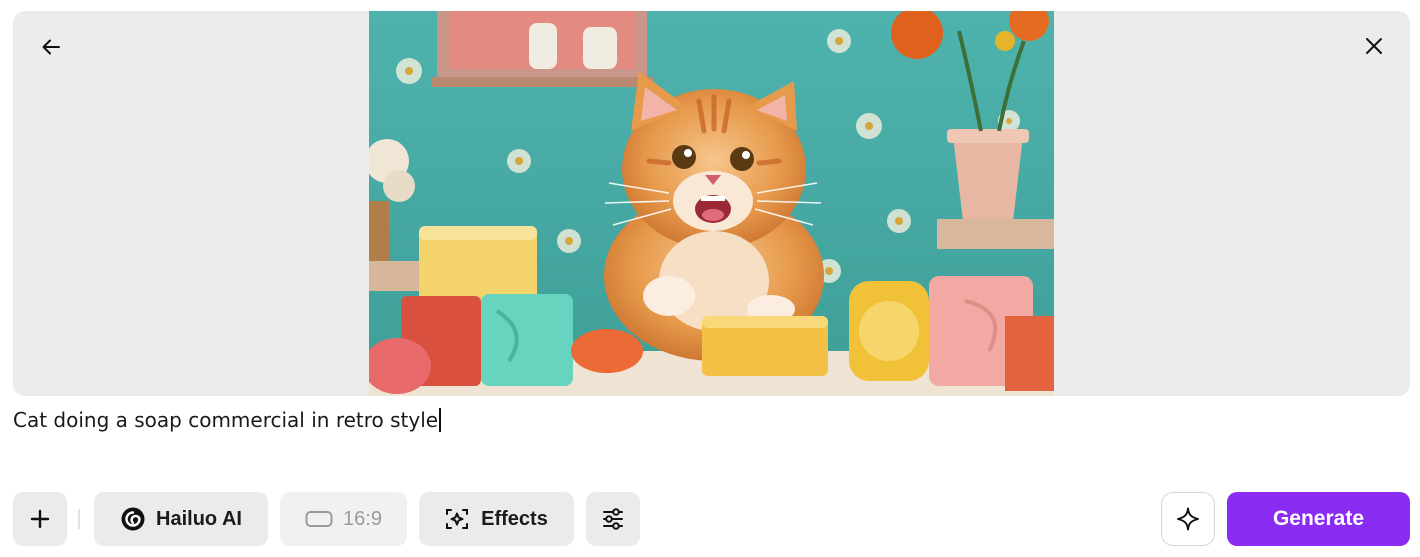  Describe the element at coordinates (362, 518) in the screenshot. I see `aspect-ratio-label: 16:9` at that location.